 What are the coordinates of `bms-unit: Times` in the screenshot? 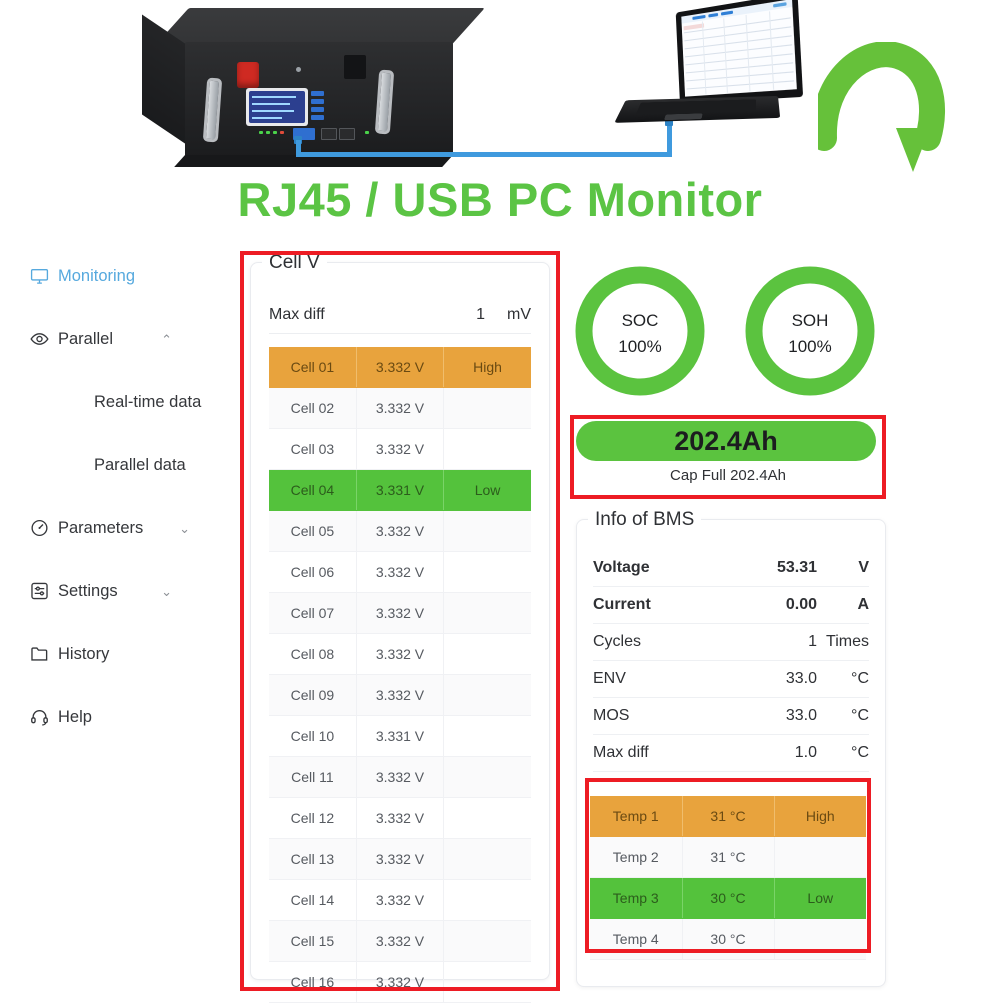 It's located at (847, 641).